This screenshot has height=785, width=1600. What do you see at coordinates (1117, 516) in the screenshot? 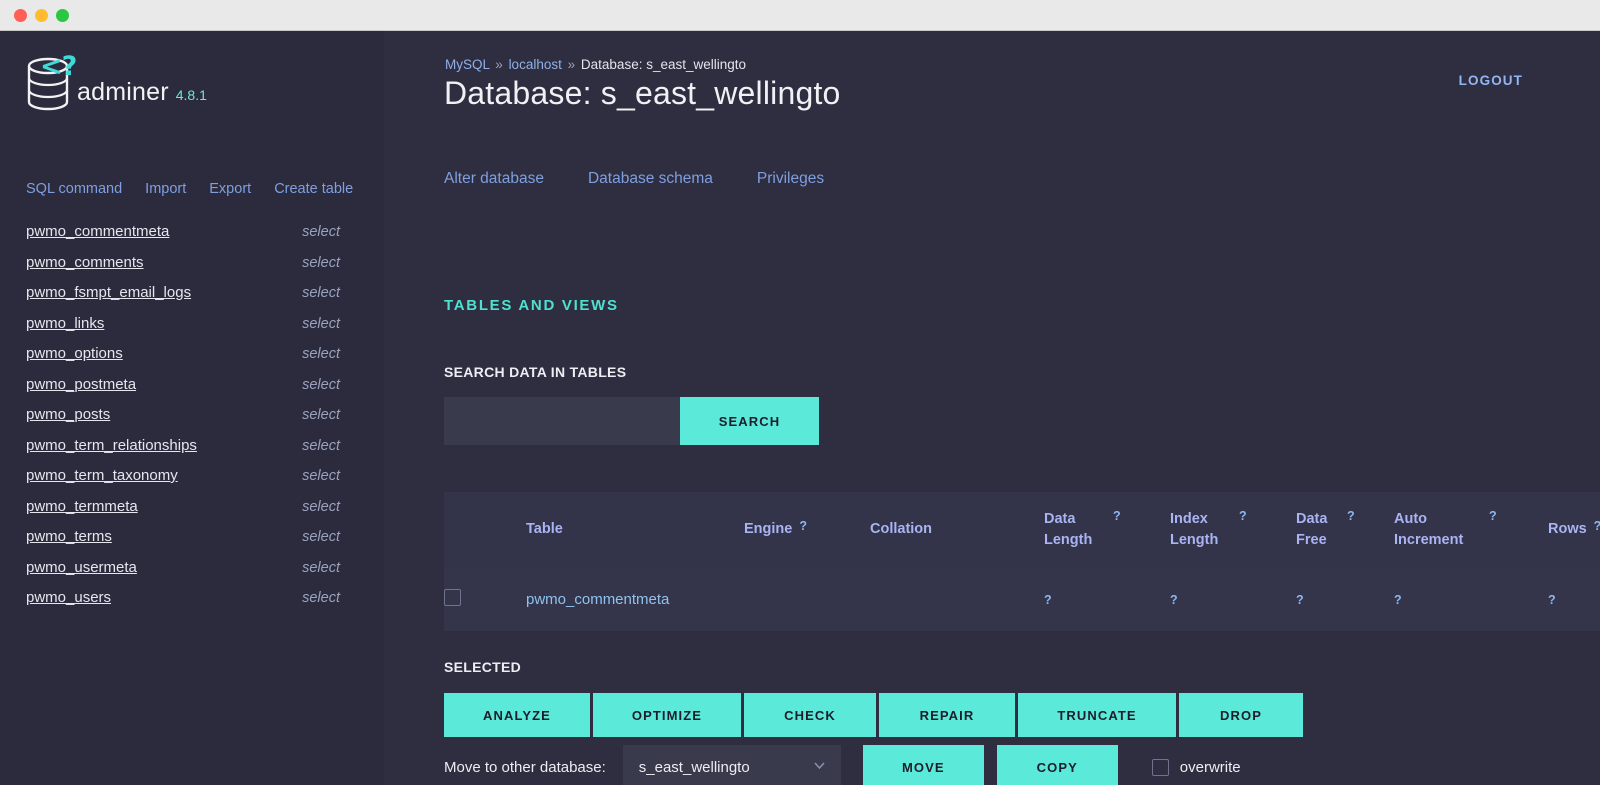
I see `th-data-length-help-icon: ?` at bounding box center [1117, 516].